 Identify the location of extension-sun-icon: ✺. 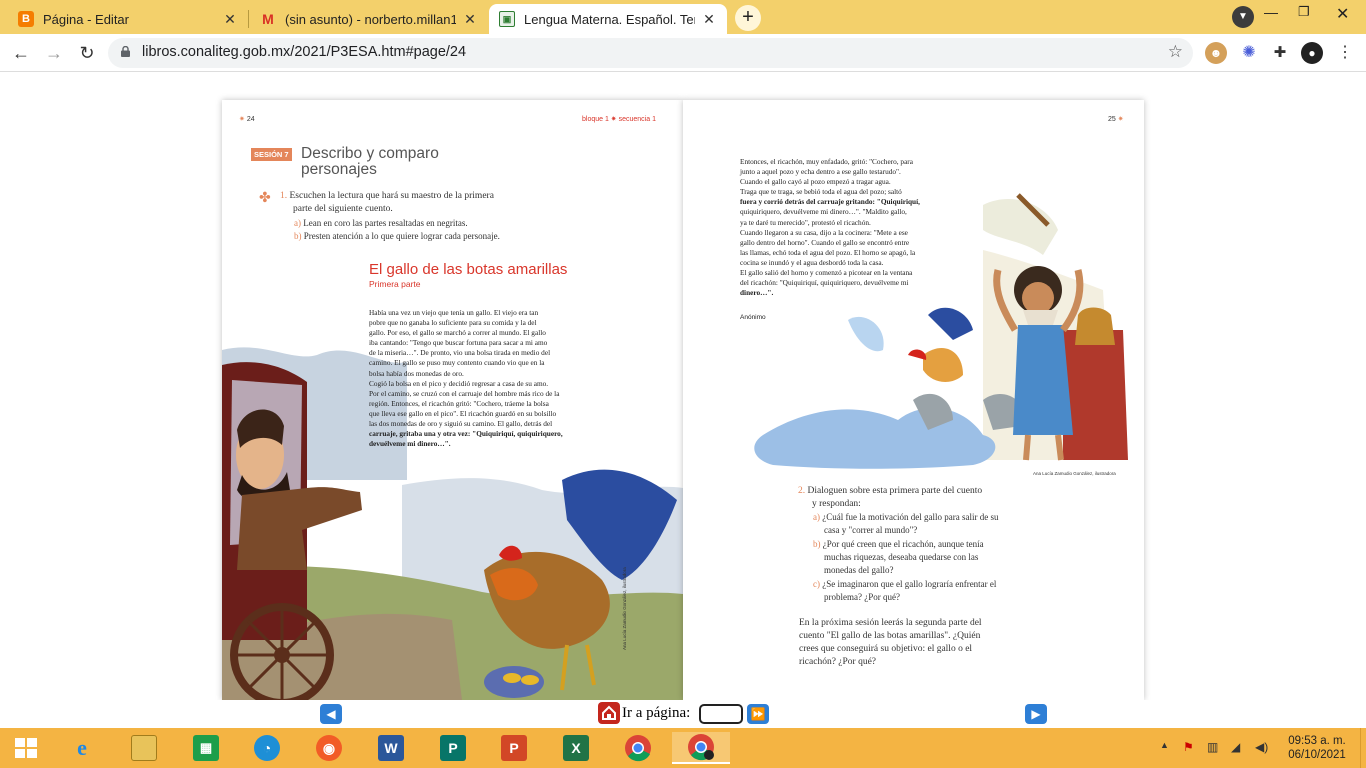
(1249, 53).